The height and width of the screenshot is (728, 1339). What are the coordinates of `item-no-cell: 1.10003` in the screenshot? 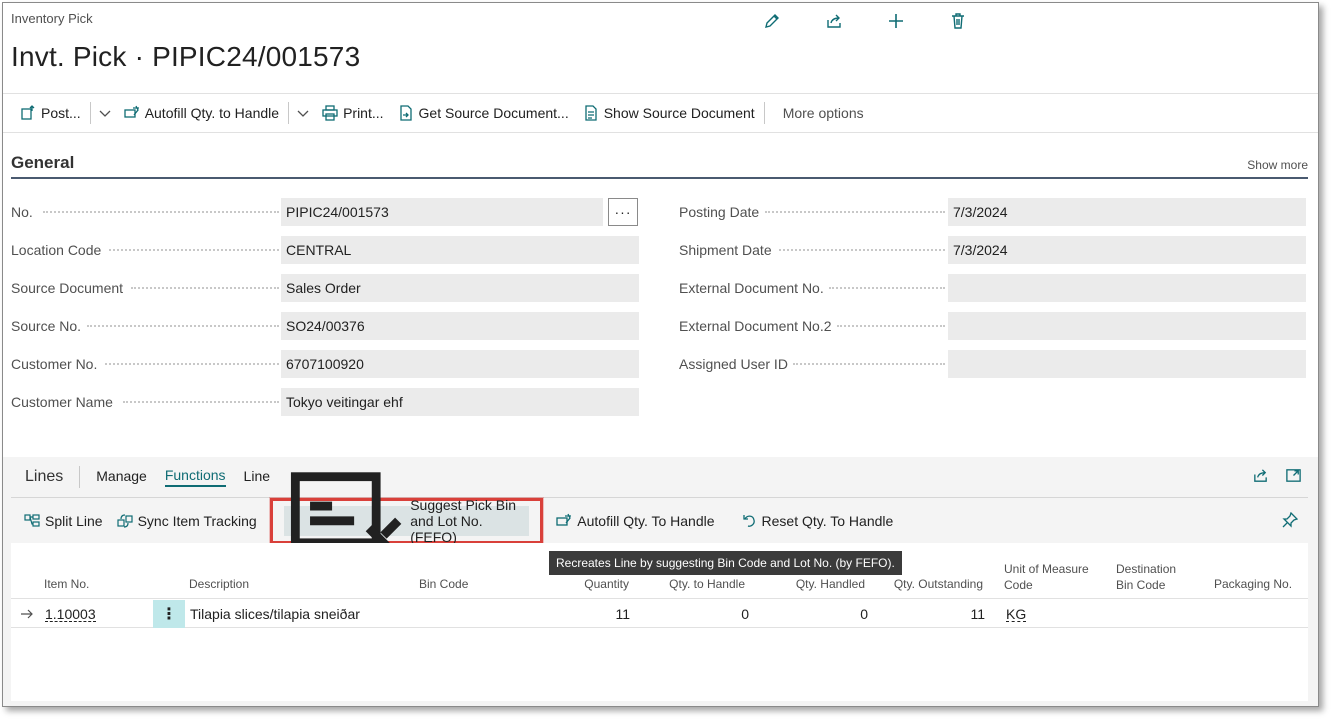 It's located at (70, 614).